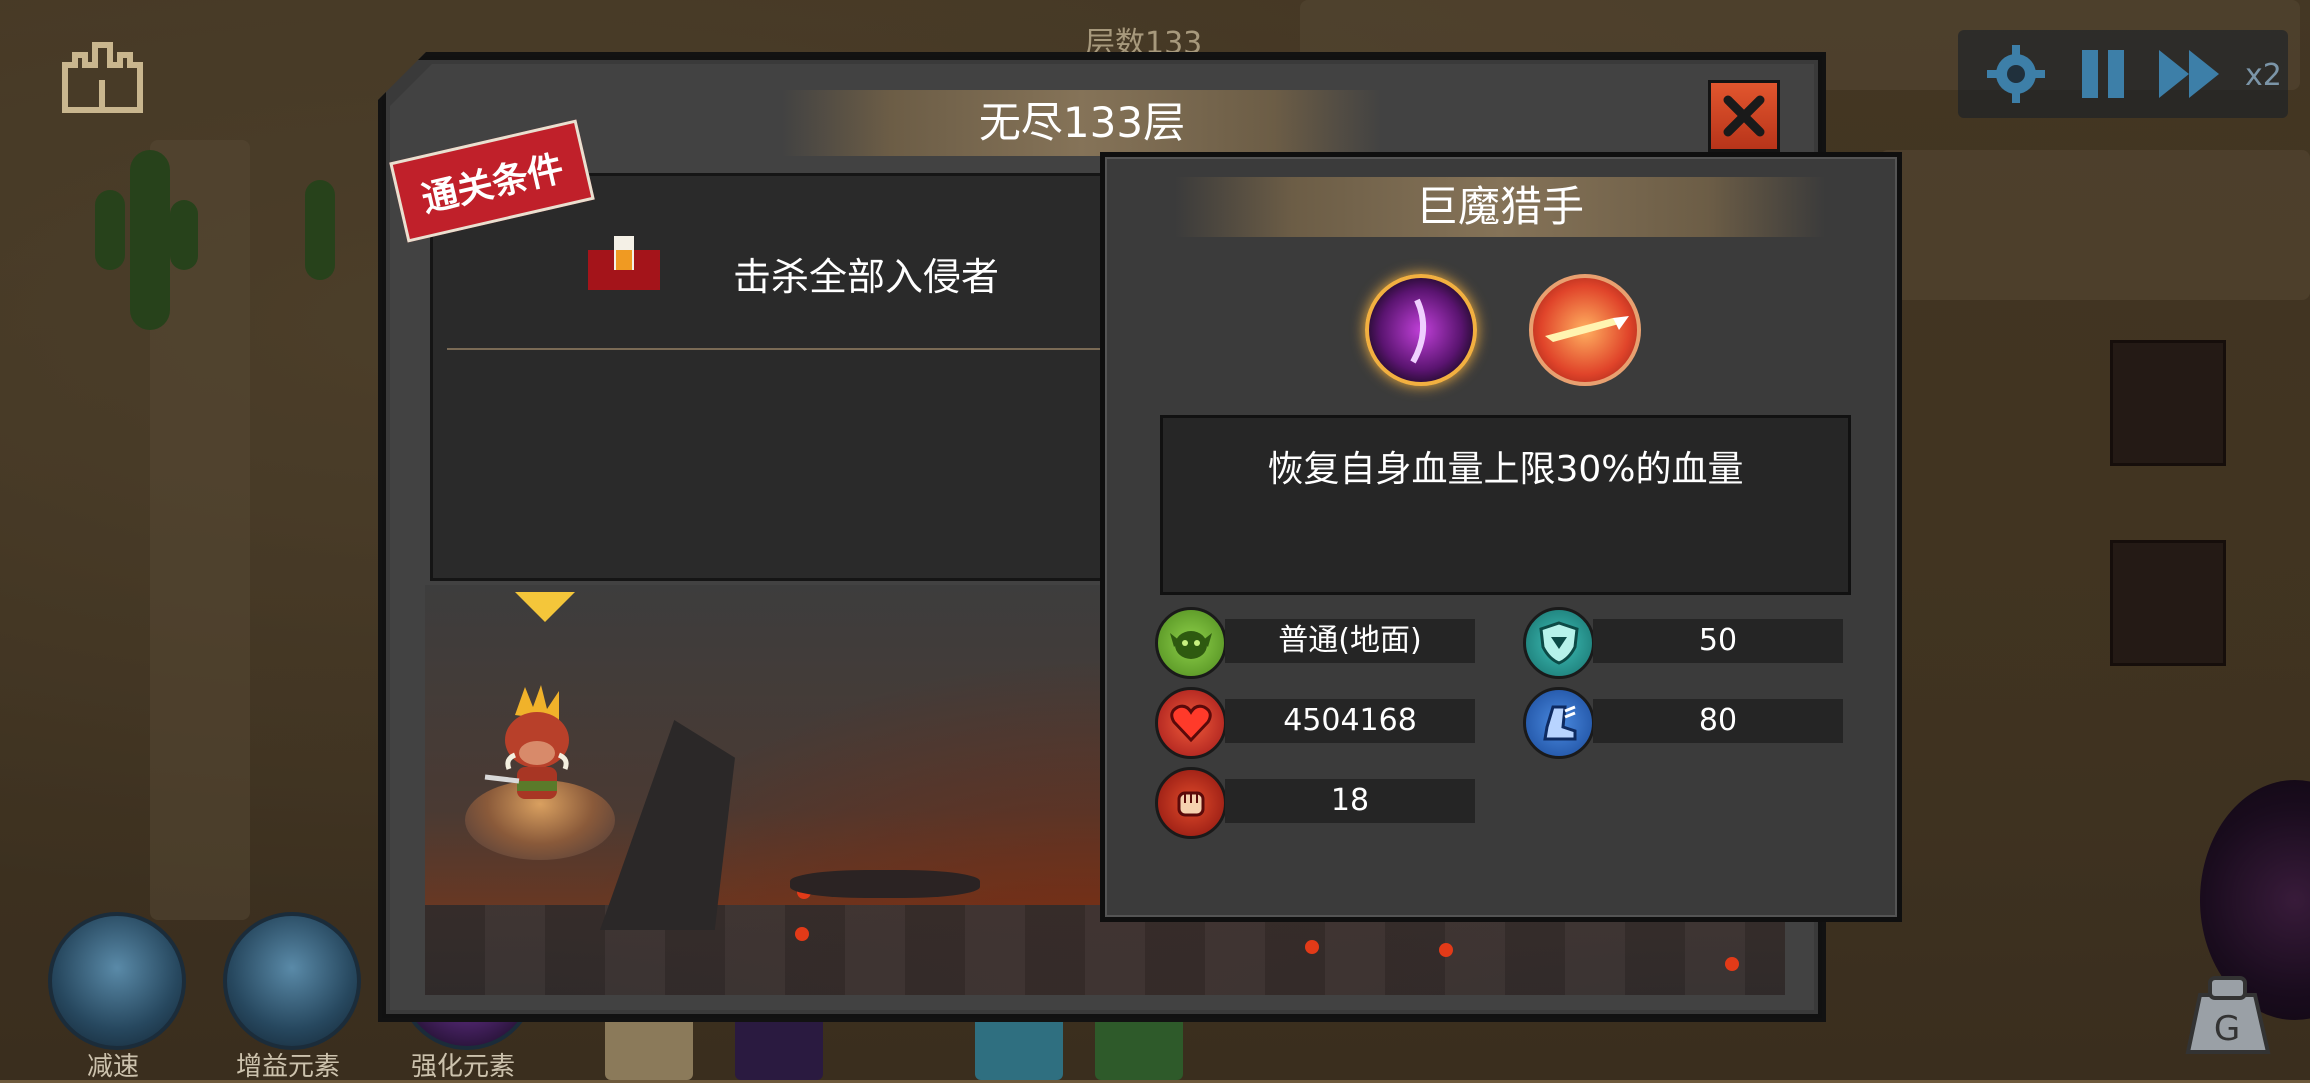 This screenshot has width=2310, height=1083. I want to click on floating-slab, so click(885, 884).